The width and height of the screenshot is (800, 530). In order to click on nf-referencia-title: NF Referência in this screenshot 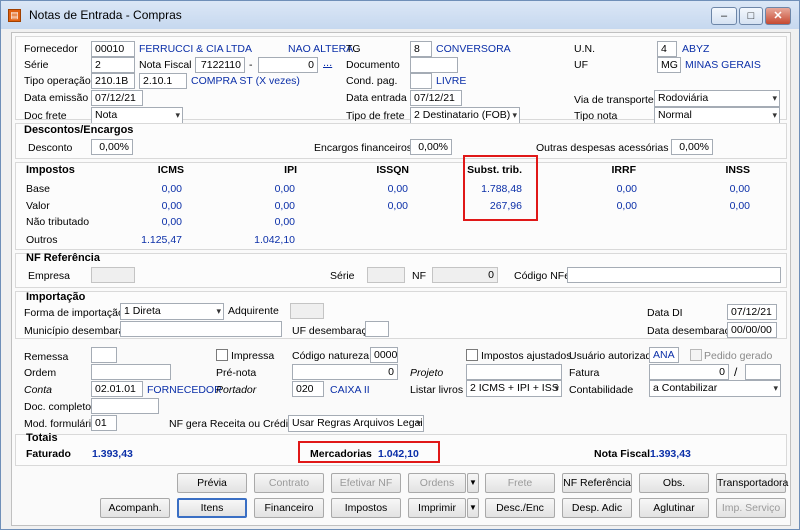, I will do `click(63, 258)`.